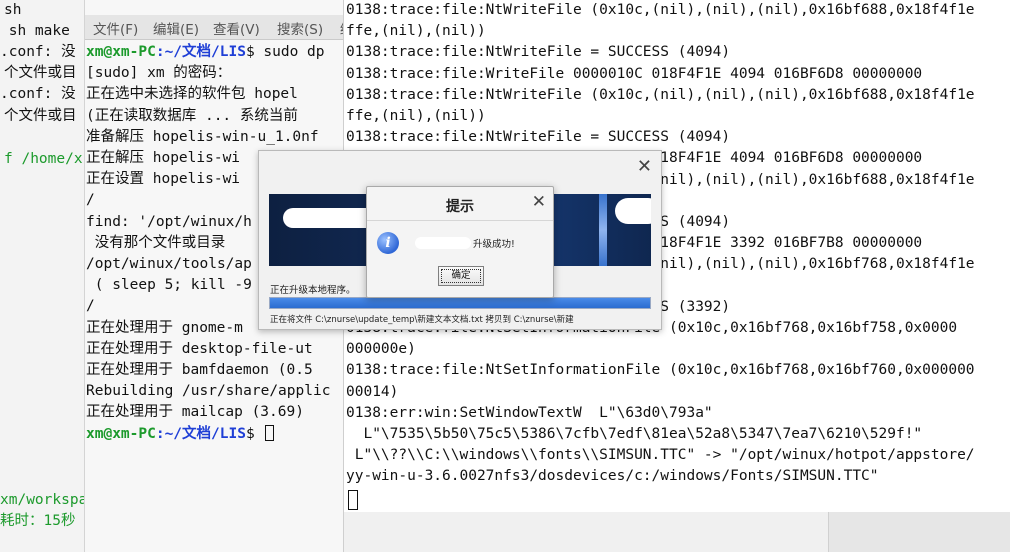  Describe the element at coordinates (381, 349) in the screenshot. I see `terminal-line: 000000e)` at that location.